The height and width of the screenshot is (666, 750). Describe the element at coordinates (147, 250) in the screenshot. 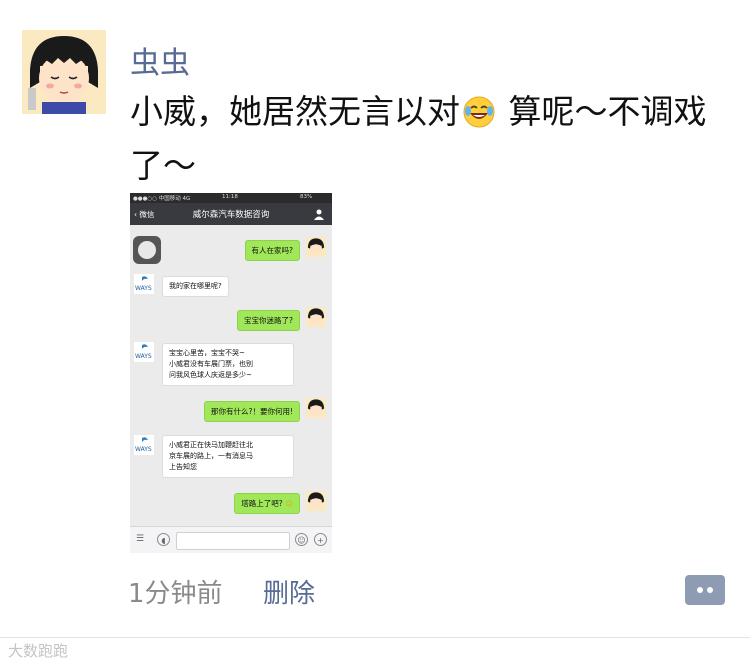

I see `assistive-touch-button` at that location.